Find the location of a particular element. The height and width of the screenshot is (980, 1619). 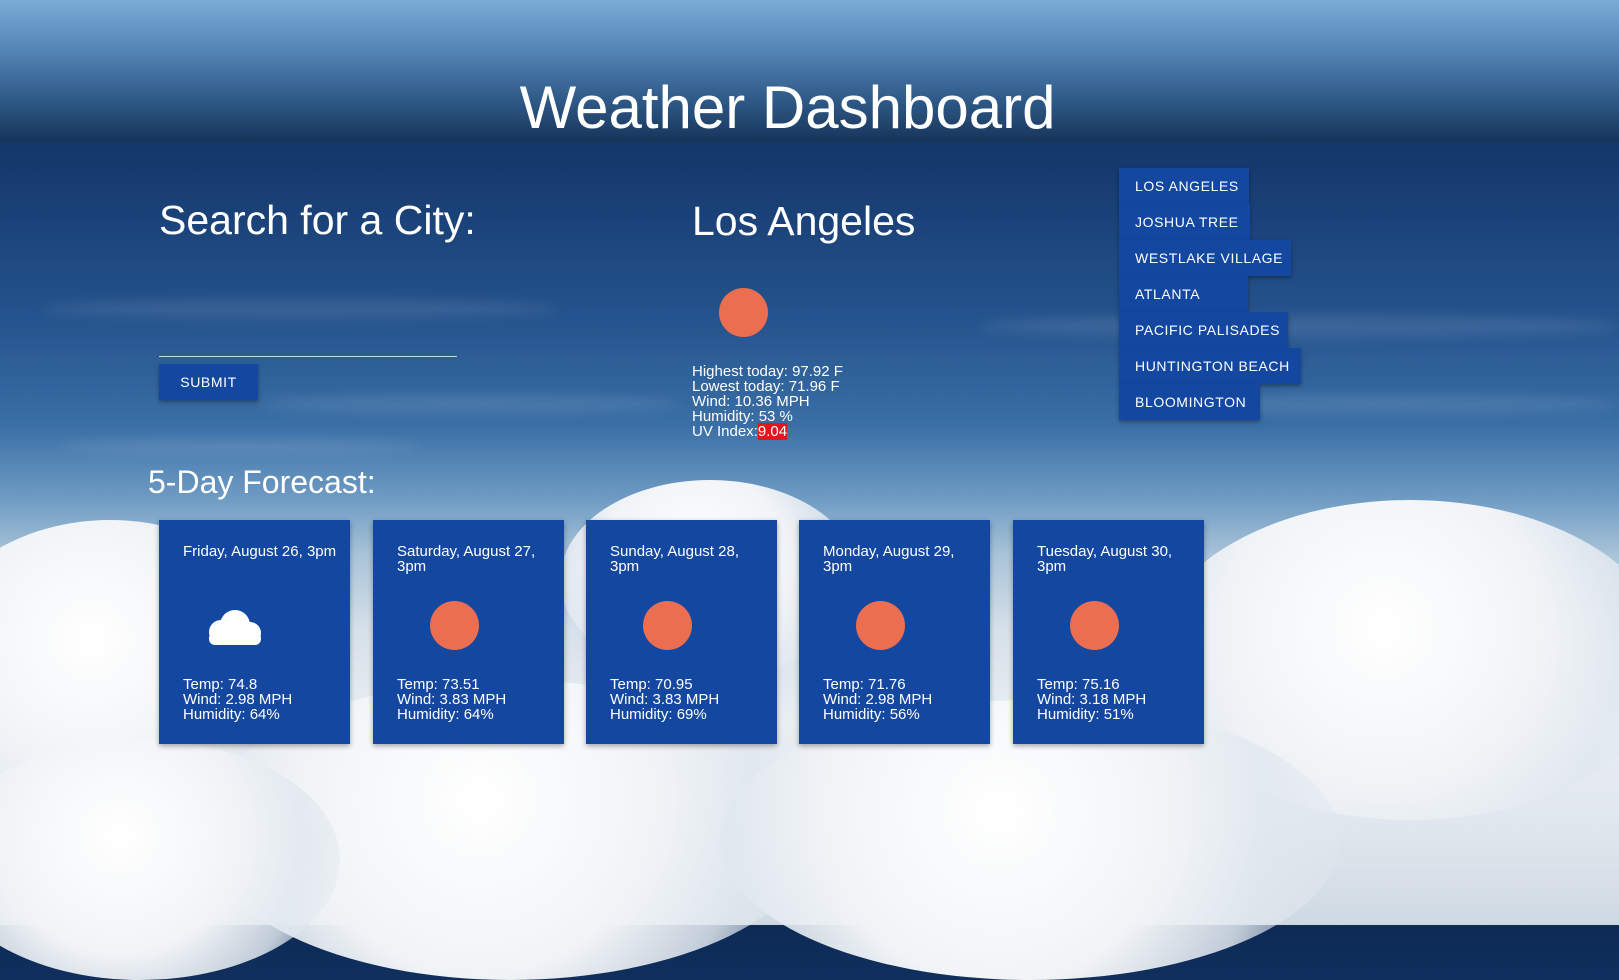

highest-temp: Highest today: 97.92 F is located at coordinates (767, 371).